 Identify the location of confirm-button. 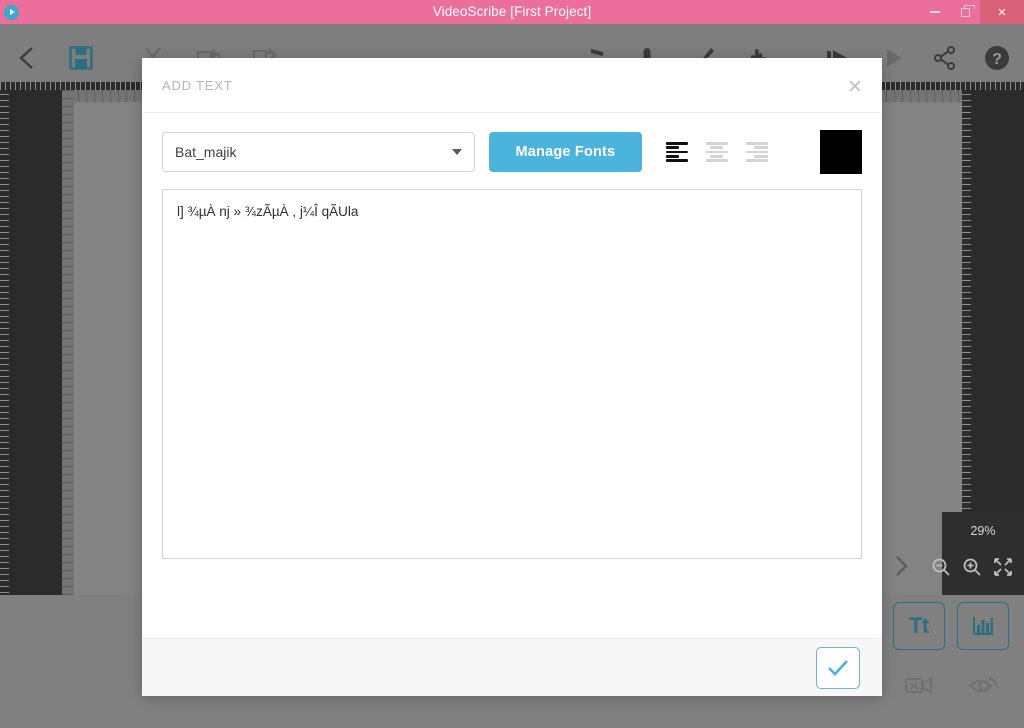
(838, 667).